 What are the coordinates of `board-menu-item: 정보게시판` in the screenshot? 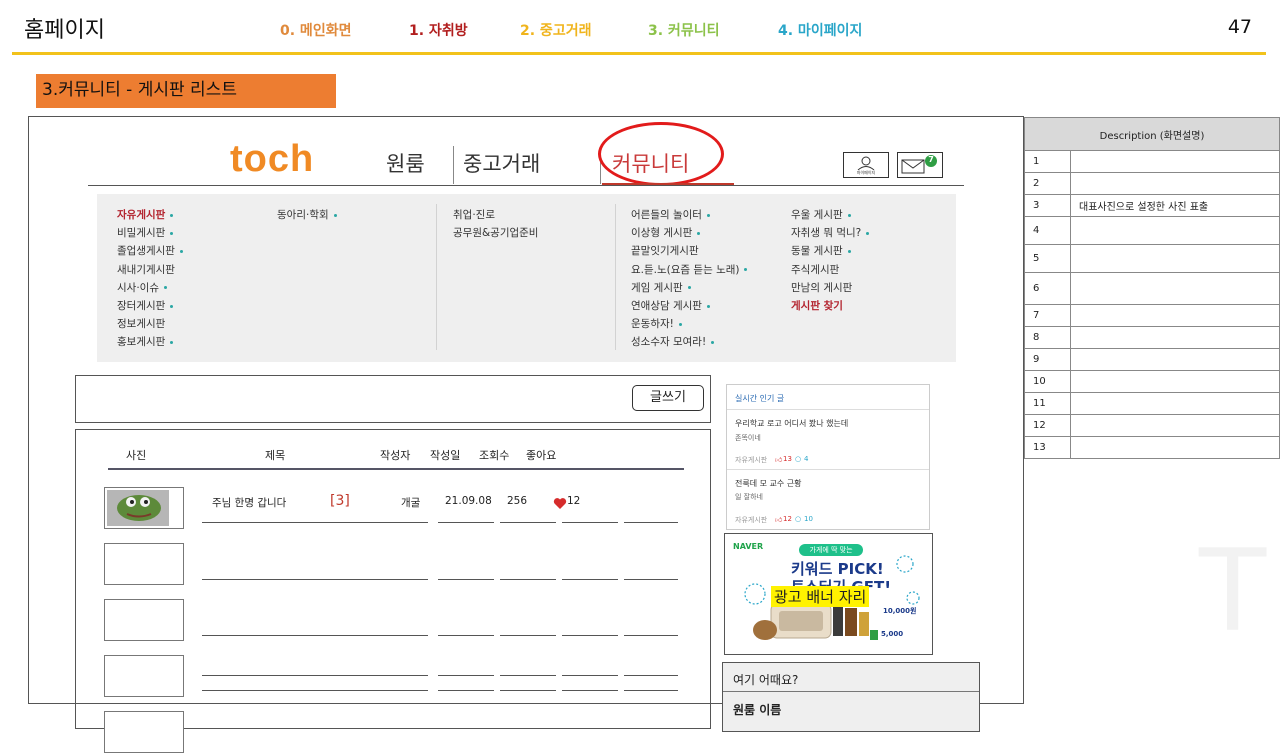 It's located at (141, 323).